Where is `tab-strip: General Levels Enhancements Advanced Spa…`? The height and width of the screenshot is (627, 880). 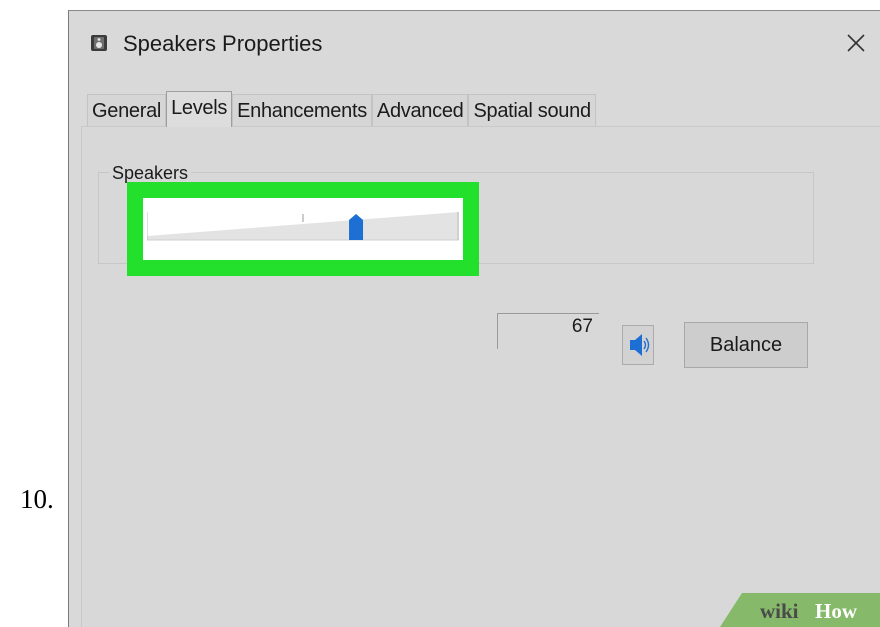
tab-strip: General Levels Enhancements Advanced Spa… is located at coordinates (341, 109).